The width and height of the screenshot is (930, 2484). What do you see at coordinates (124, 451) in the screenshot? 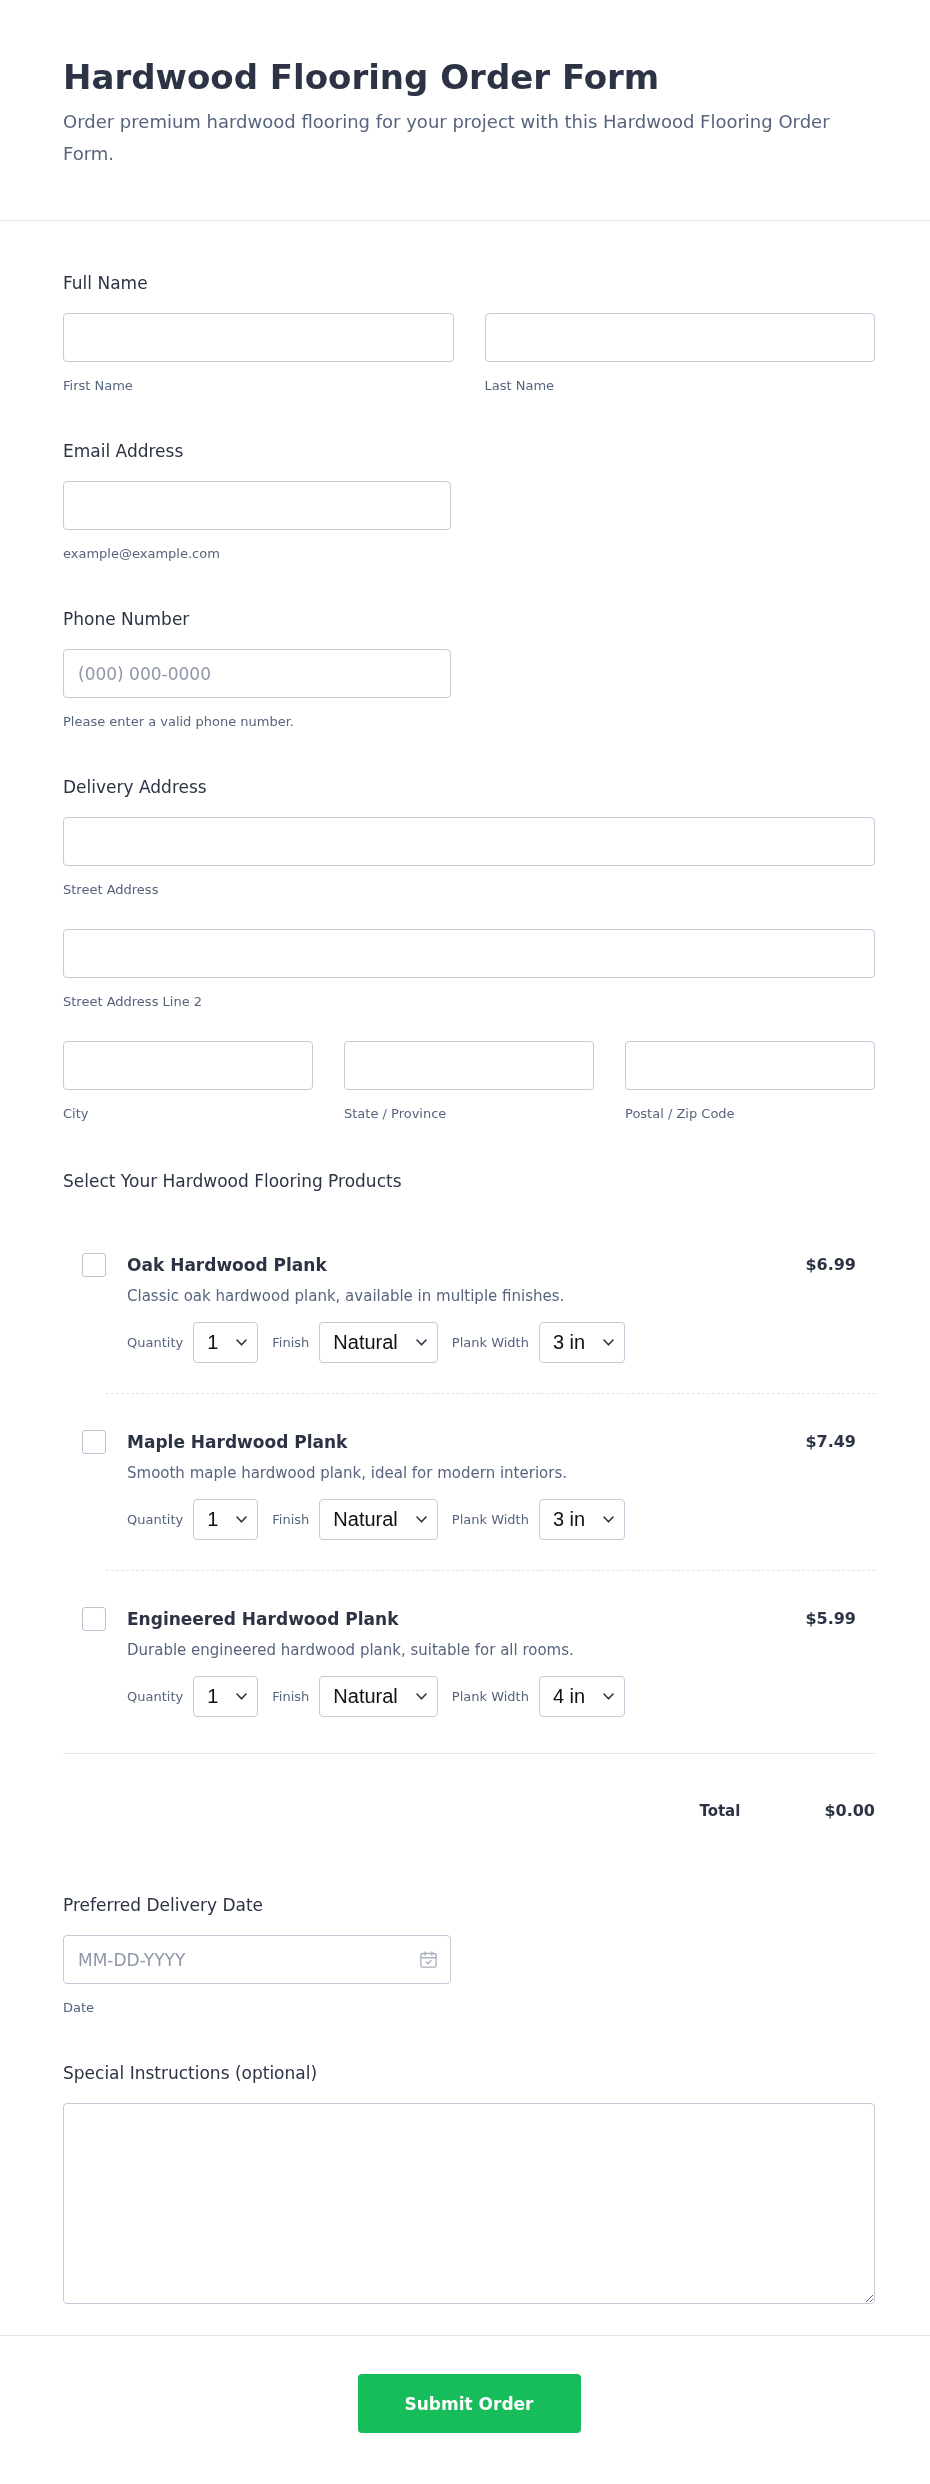
I see `field-label: Email Address` at bounding box center [124, 451].